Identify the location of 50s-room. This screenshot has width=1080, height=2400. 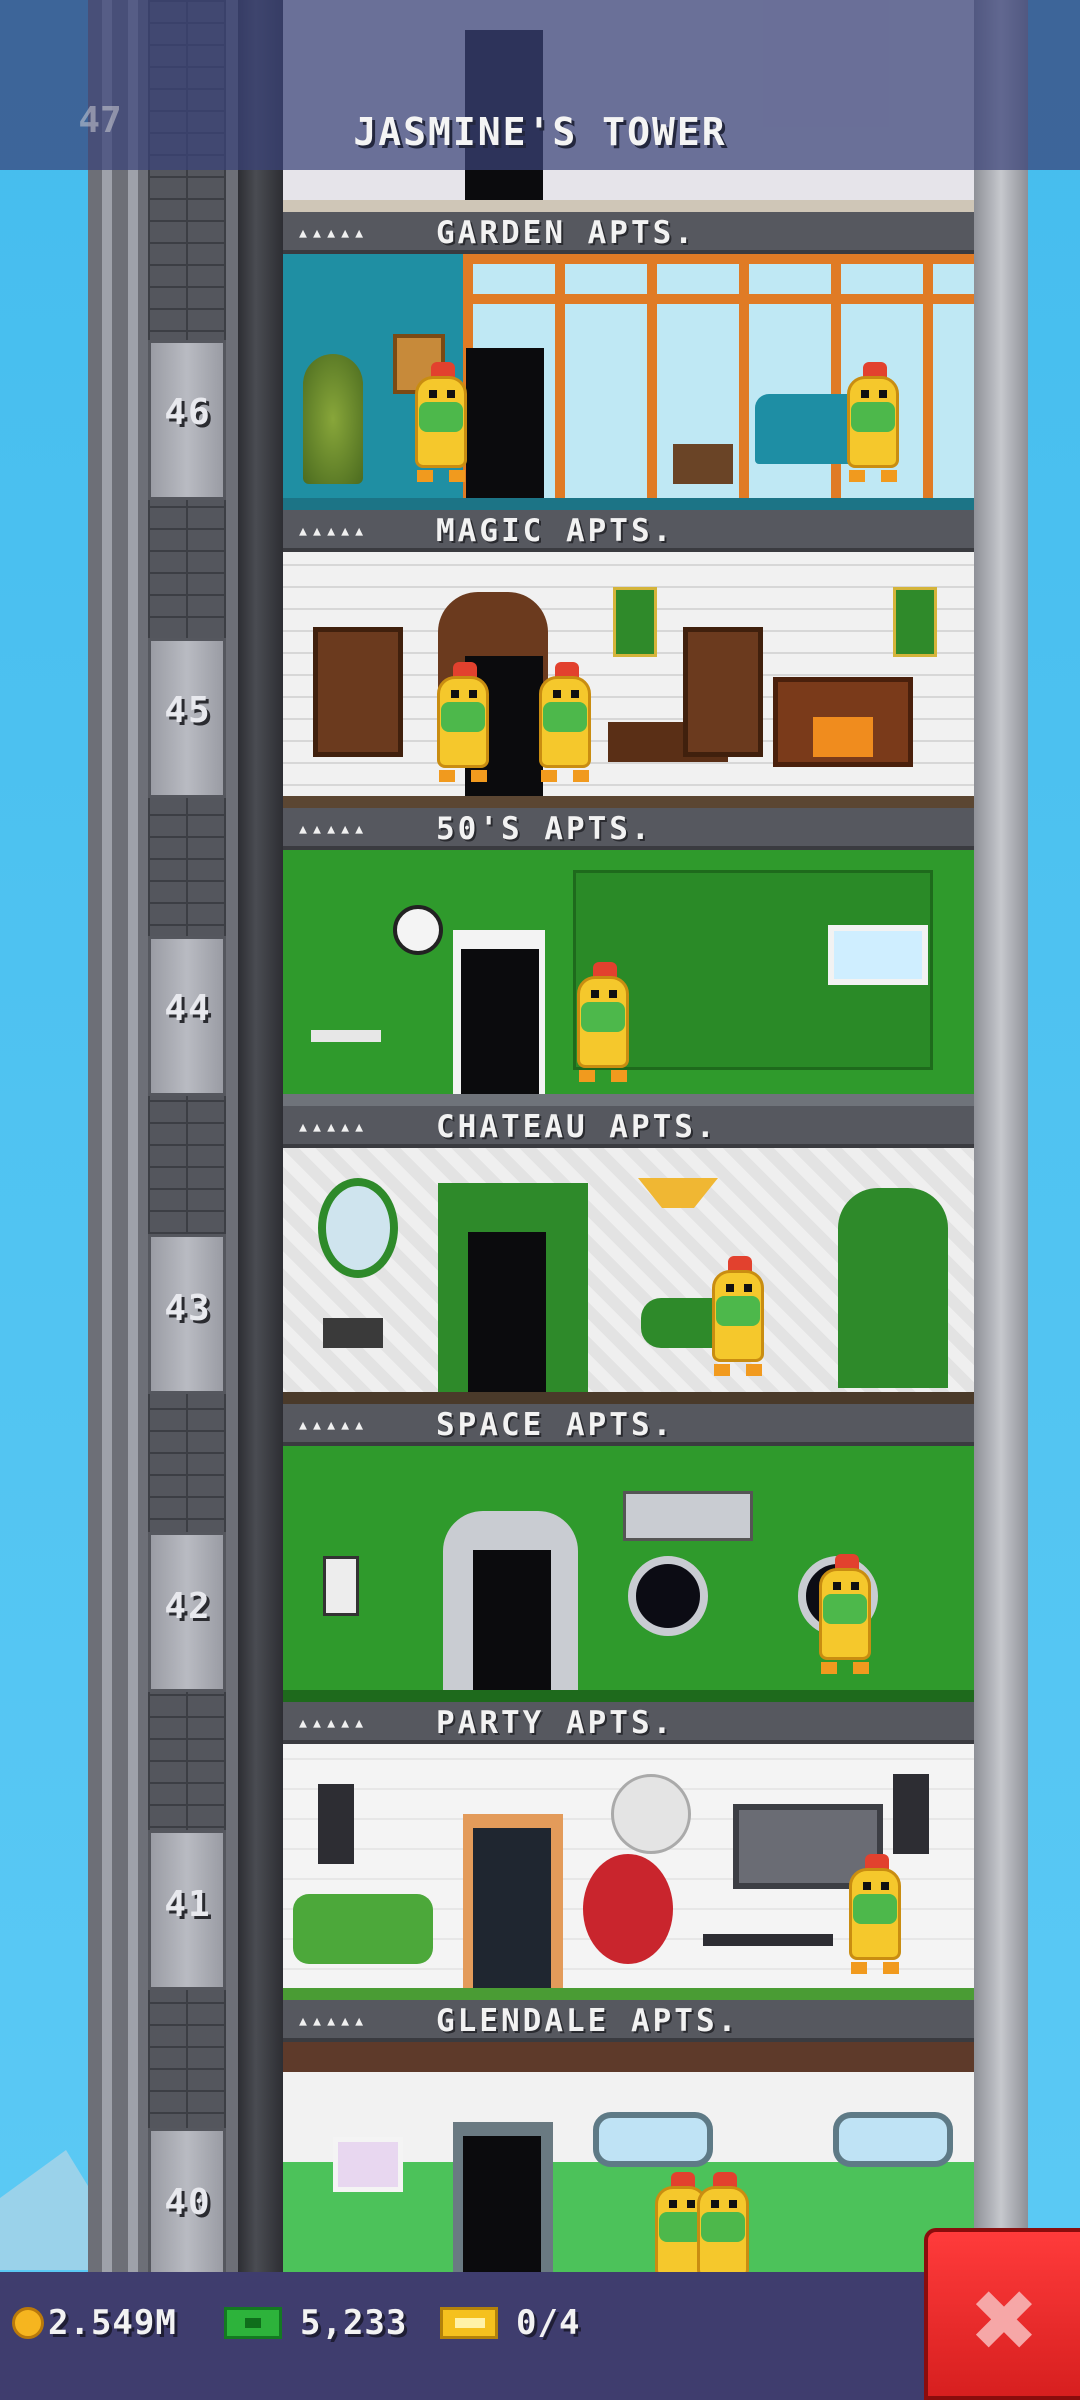
(628, 978).